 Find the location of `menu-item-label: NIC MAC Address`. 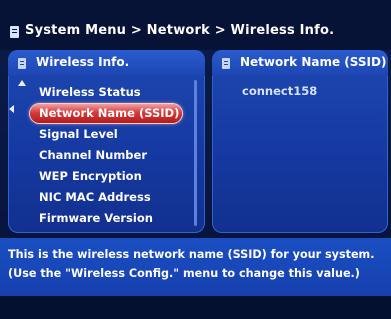

menu-item-label: NIC MAC Address is located at coordinates (95, 197).